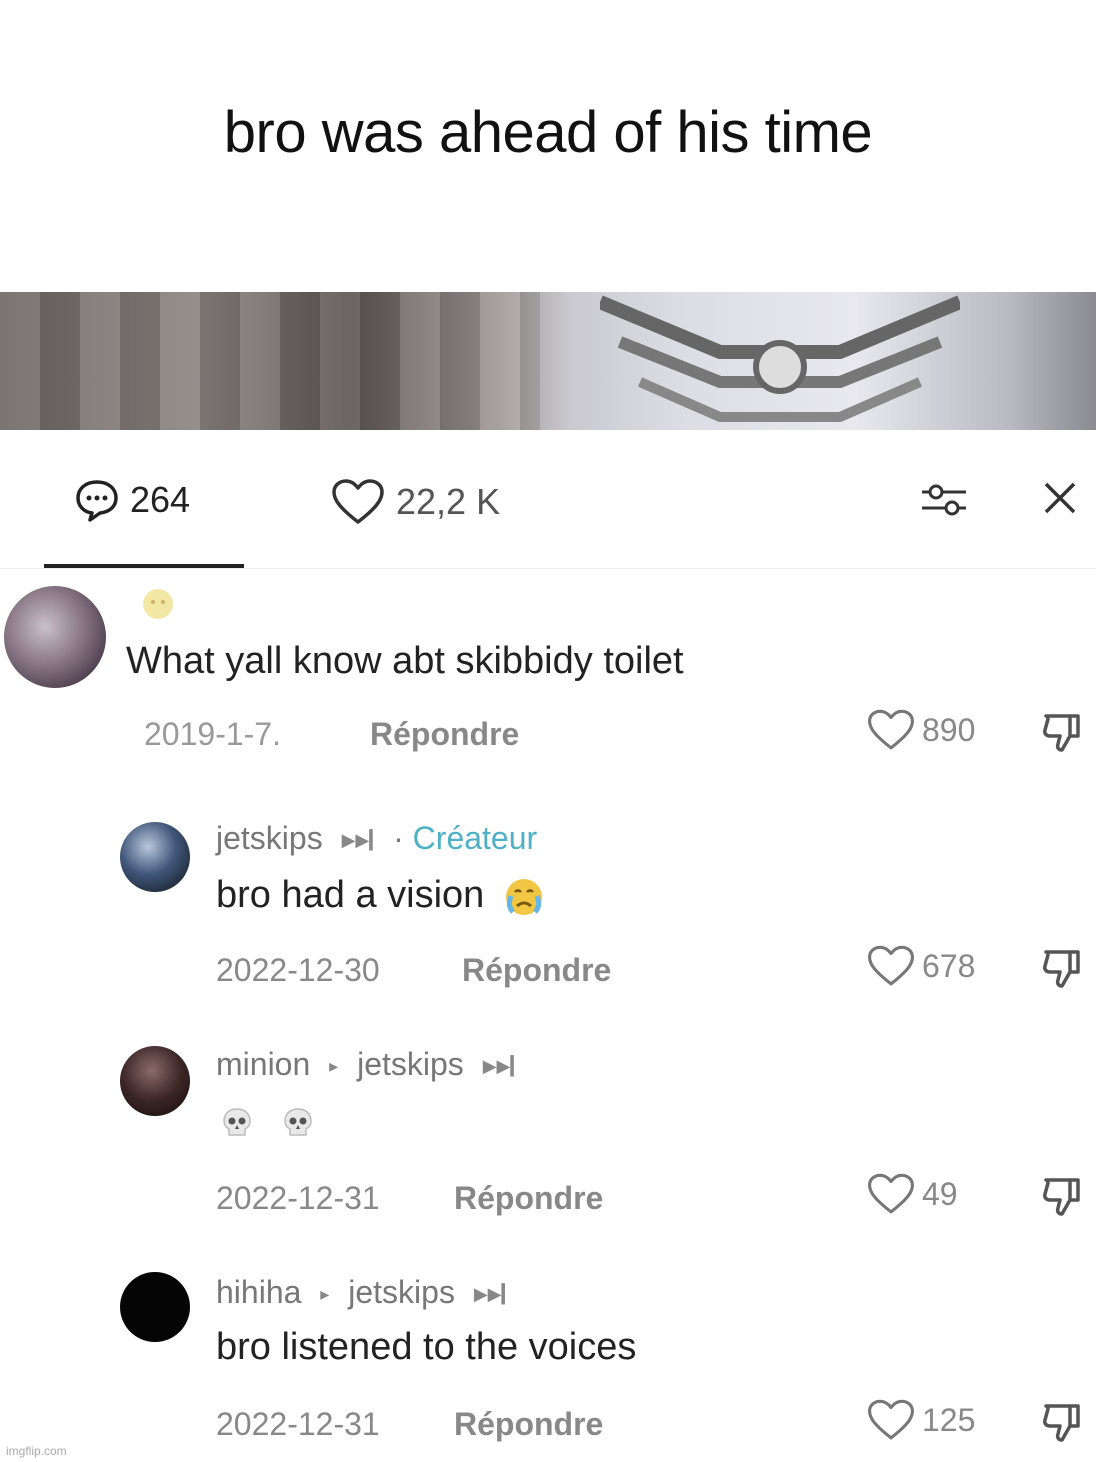  What do you see at coordinates (267, 1121) in the screenshot?
I see `comment-text` at bounding box center [267, 1121].